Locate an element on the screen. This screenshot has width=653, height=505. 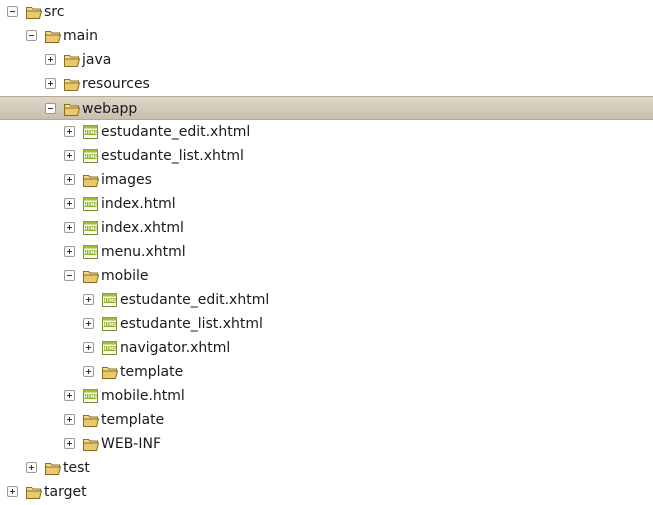
tree-item-label: main is located at coordinates (80, 36).